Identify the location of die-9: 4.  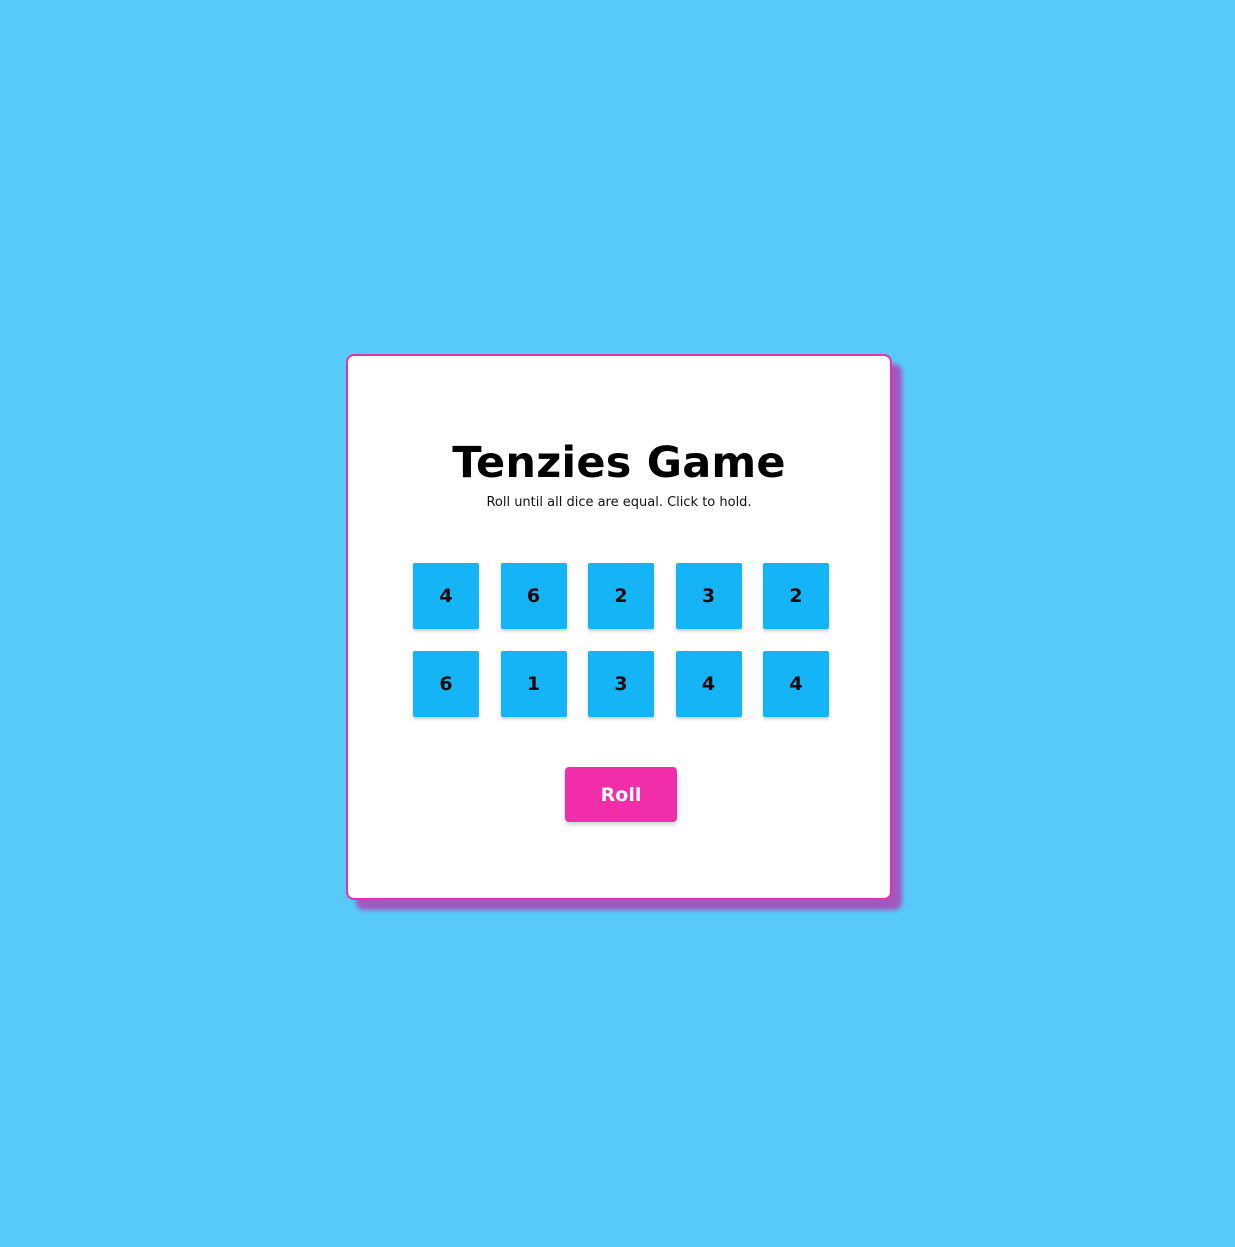
(708, 684).